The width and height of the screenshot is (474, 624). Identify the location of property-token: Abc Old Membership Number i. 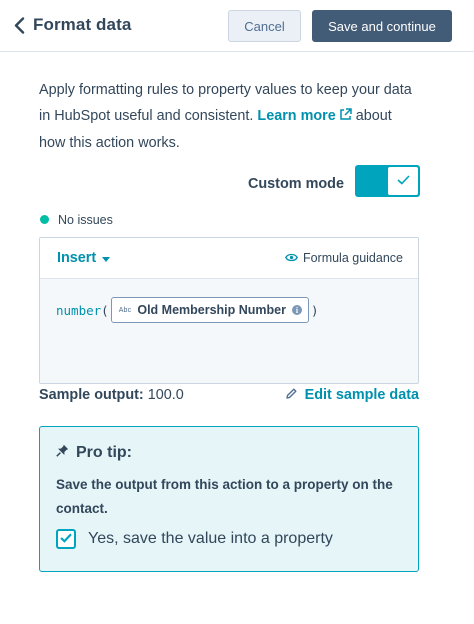
(209, 310).